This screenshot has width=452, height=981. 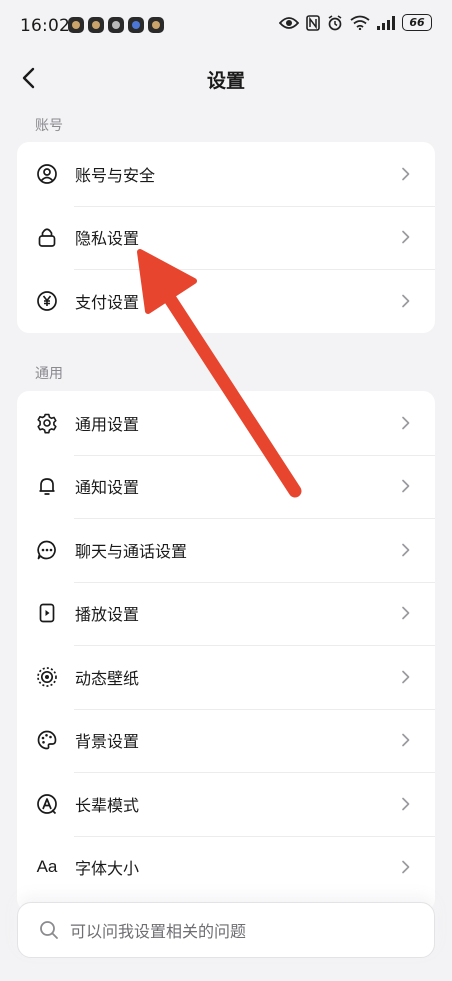 What do you see at coordinates (47, 486) in the screenshot?
I see `bell-icon` at bounding box center [47, 486].